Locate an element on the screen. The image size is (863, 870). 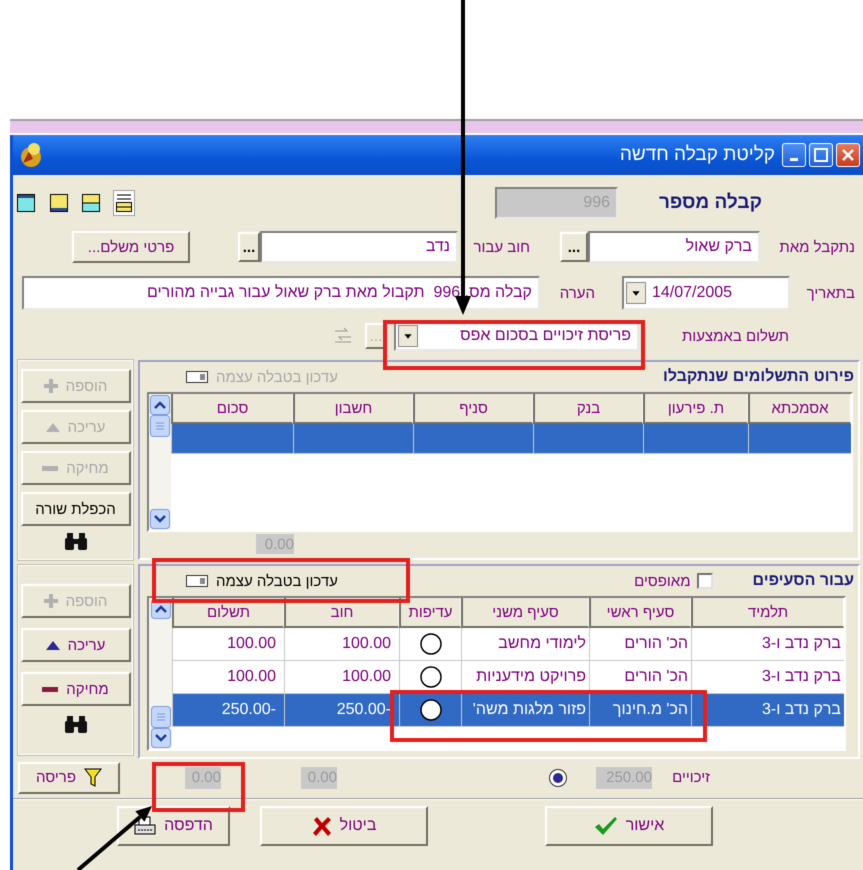
column-header: תלמיד is located at coordinates (767, 613).